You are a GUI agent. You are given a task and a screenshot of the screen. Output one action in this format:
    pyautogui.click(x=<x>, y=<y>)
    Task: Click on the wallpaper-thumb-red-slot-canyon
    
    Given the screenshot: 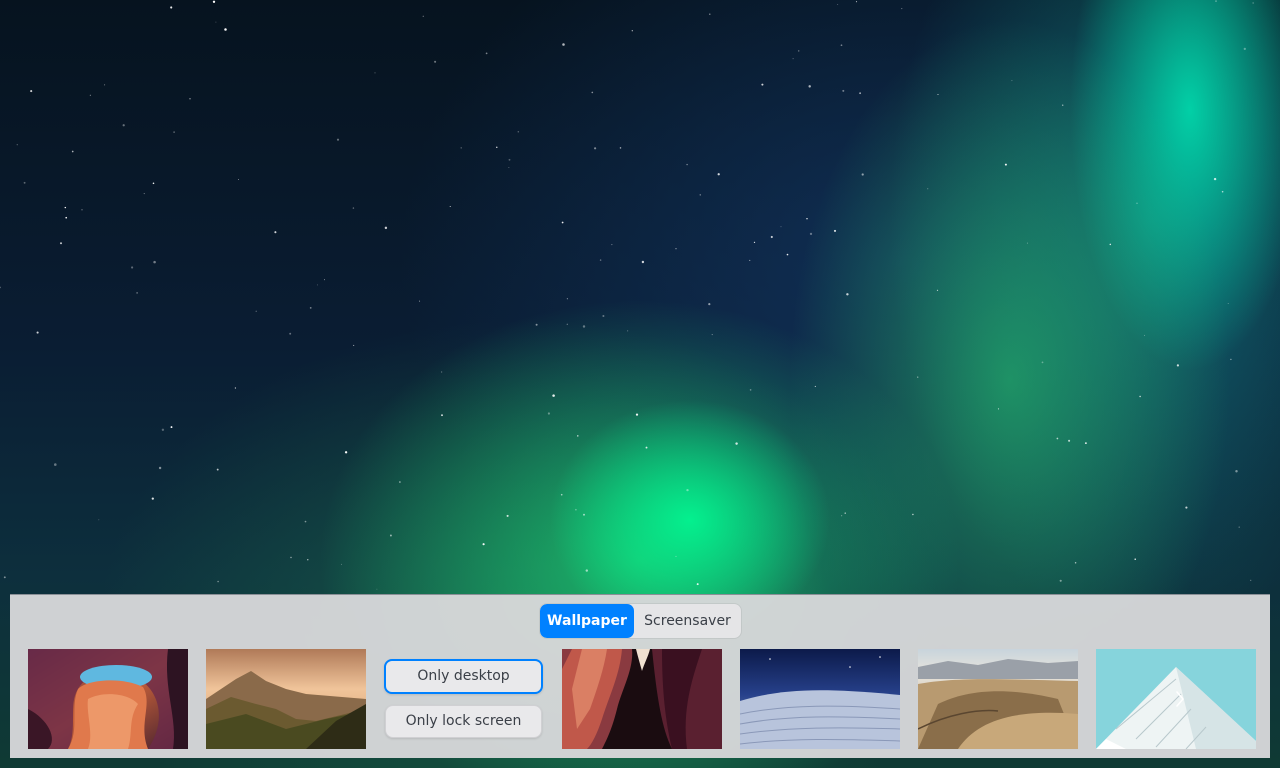 What is the action you would take?
    pyautogui.click(x=642, y=699)
    